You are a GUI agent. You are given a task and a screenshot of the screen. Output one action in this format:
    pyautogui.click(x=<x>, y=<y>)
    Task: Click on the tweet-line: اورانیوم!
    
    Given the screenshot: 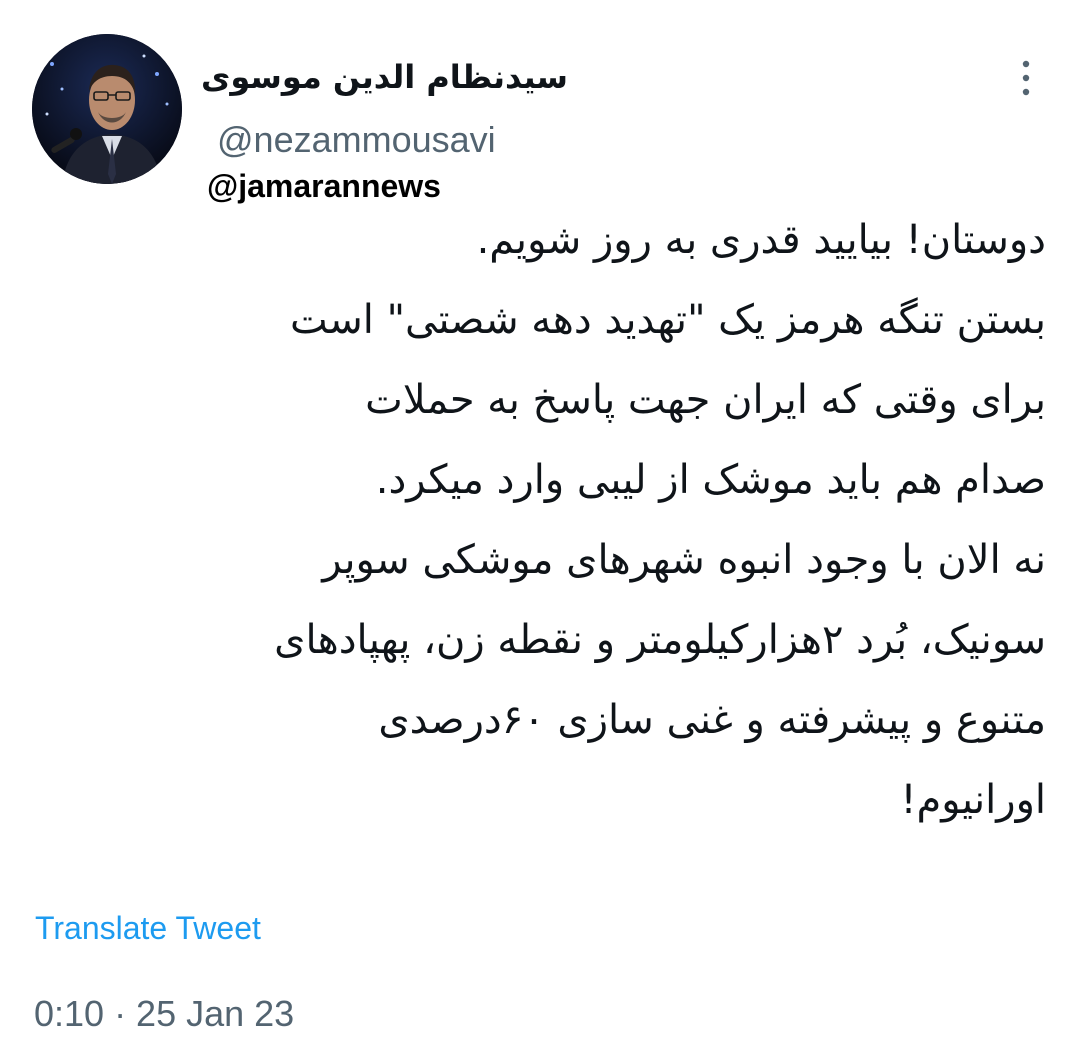 What is the action you would take?
    pyautogui.click(x=973, y=800)
    